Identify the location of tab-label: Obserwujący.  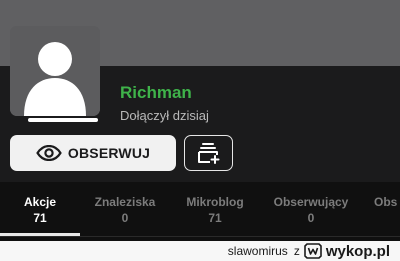
(311, 202).